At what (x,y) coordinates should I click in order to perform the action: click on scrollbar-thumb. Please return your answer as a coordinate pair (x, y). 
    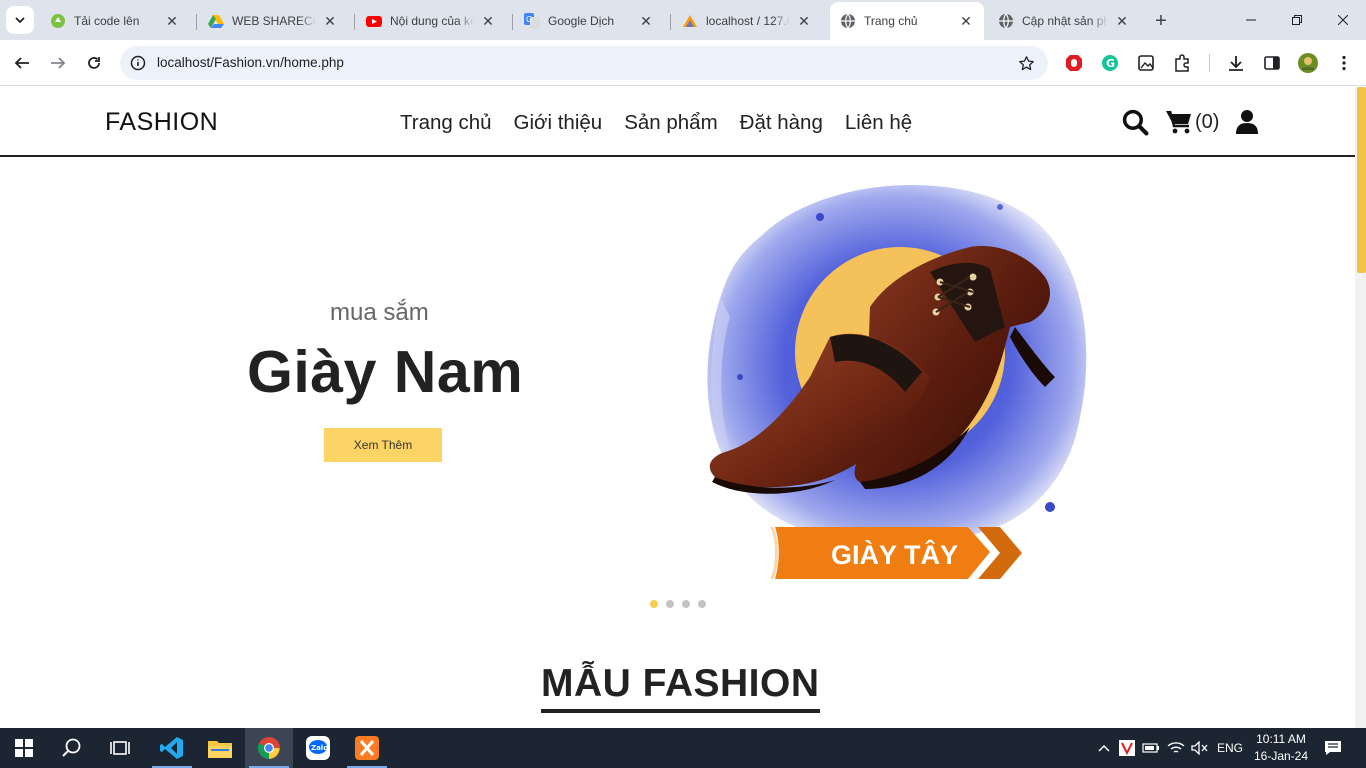
    Looking at the image, I should click on (1361, 180).